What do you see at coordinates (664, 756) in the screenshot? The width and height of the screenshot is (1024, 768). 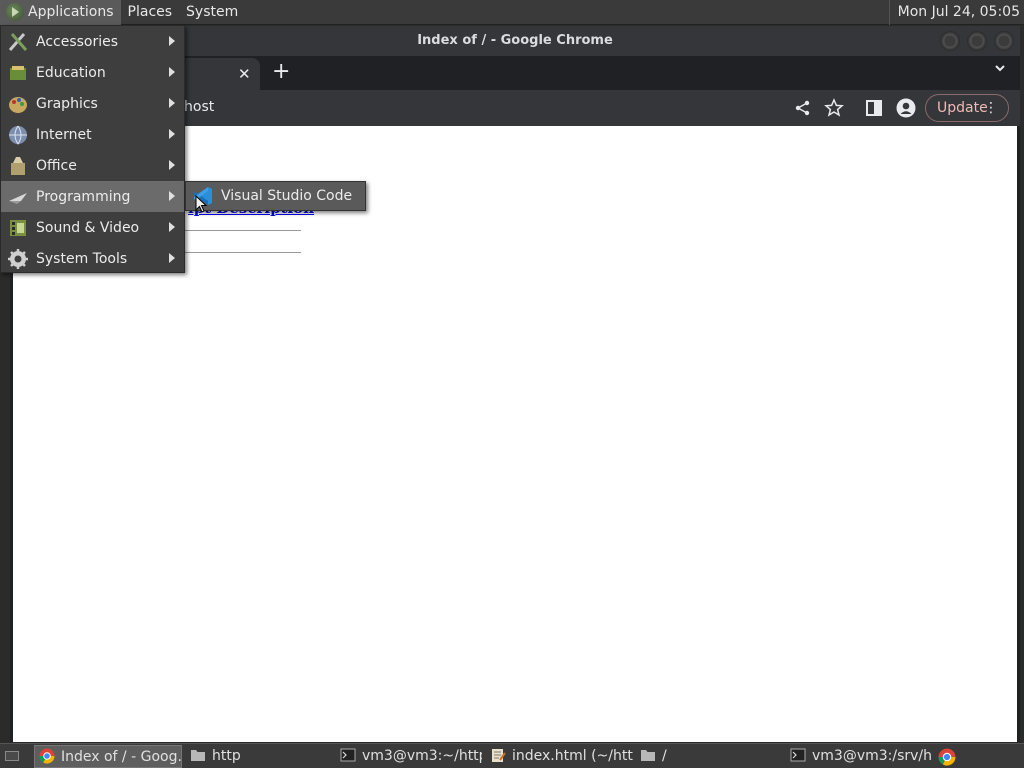 I see `taskbar-item-label: /` at bounding box center [664, 756].